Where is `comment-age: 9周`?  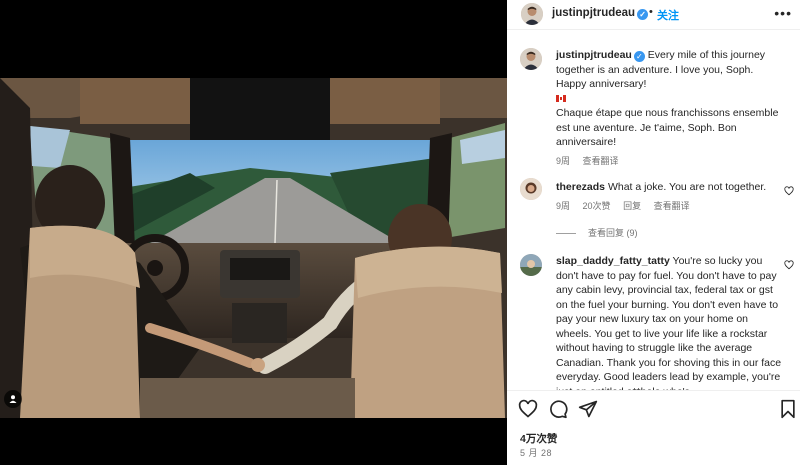 comment-age: 9周 is located at coordinates (563, 205).